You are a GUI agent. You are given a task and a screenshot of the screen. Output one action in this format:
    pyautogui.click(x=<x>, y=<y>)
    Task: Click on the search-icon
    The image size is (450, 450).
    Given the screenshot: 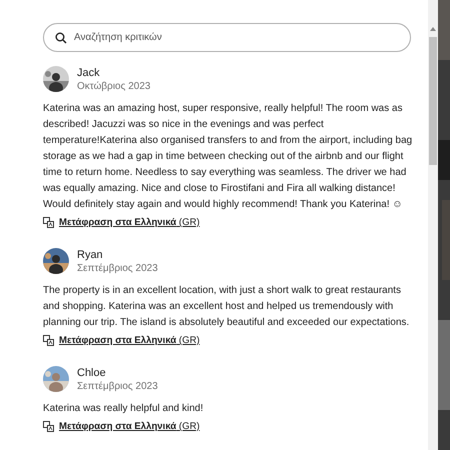 What is the action you would take?
    pyautogui.click(x=61, y=38)
    